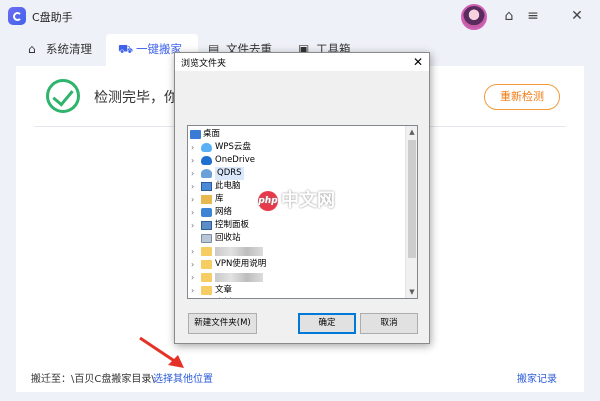 Image resolution: width=600 pixels, height=401 pixels. Describe the element at coordinates (474, 17) in the screenshot. I see `avatar` at that location.